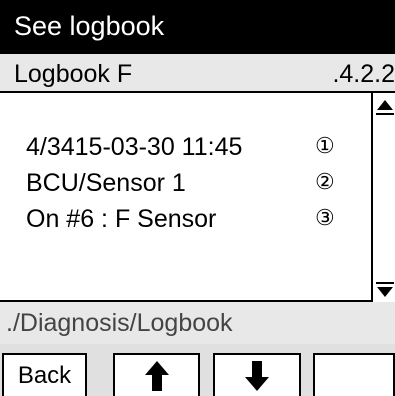 The height and width of the screenshot is (396, 395). I want to click on list-item: 4/3415-03-30 11:45, so click(134, 147).